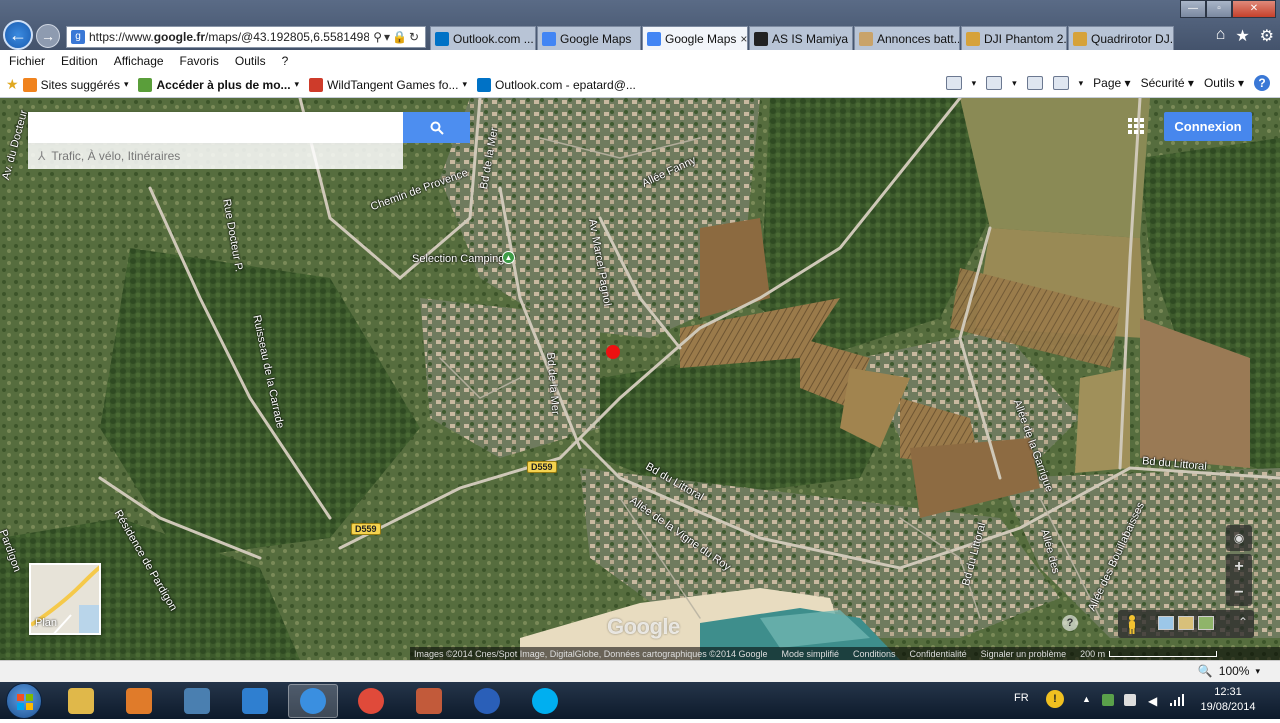 Image resolution: width=1280 pixels, height=723 pixels. I want to click on tab-close-icon: ×, so click(743, 39).